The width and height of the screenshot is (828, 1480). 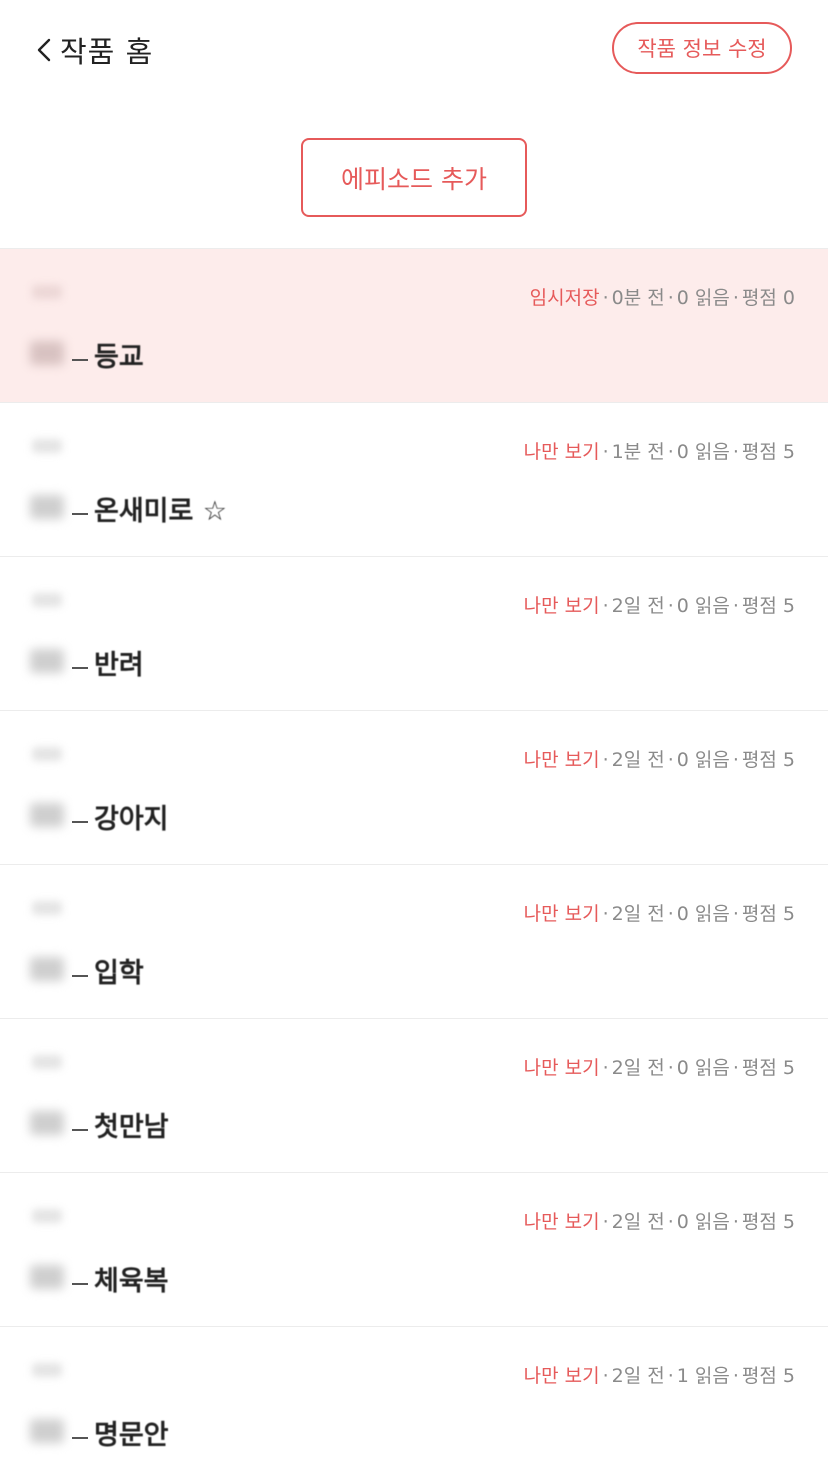 What do you see at coordinates (638, 452) in the screenshot?
I see `episode-time: 1분 전` at bounding box center [638, 452].